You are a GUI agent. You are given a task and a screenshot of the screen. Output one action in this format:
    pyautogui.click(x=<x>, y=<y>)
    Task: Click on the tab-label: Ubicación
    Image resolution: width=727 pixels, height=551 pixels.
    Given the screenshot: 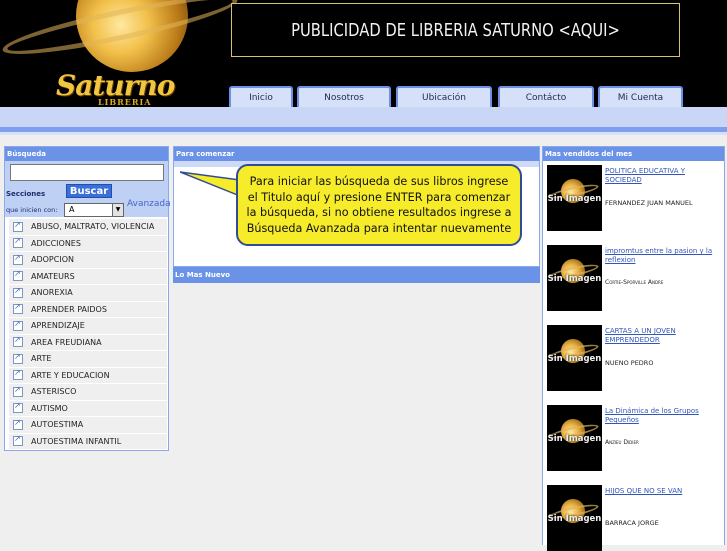 What is the action you would take?
    pyautogui.click(x=444, y=97)
    